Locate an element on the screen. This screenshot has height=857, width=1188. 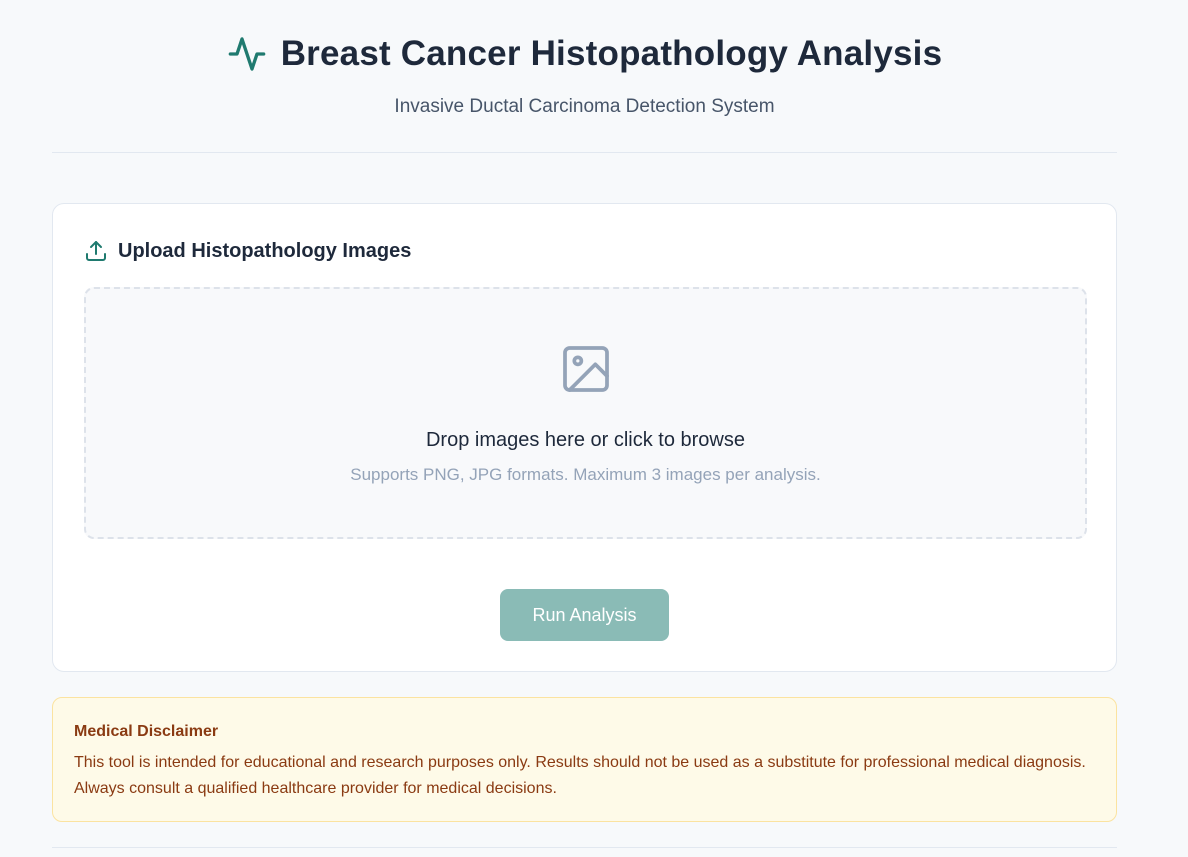
run-analysis-button: Run Analysis is located at coordinates (584, 615).